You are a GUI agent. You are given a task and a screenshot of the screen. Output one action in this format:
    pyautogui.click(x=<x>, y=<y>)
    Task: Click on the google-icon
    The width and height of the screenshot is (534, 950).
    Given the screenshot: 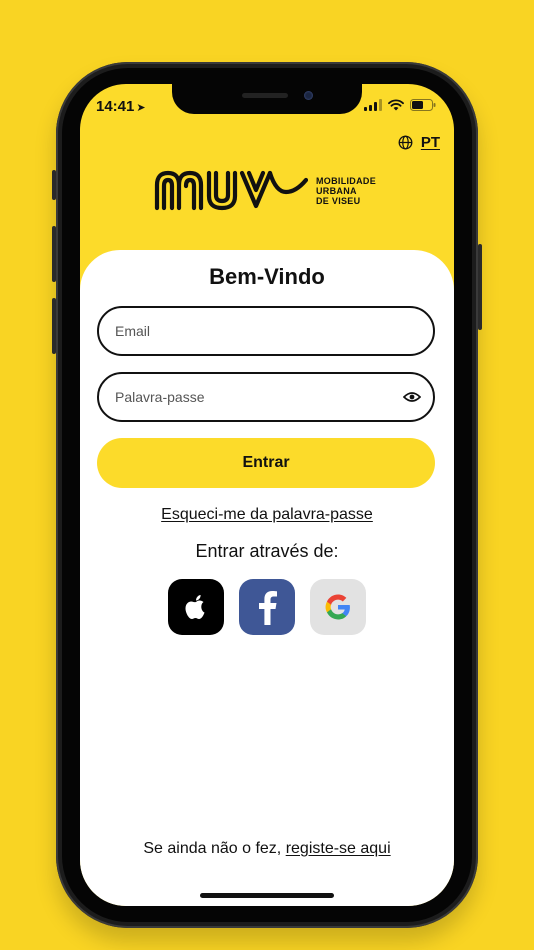 What is the action you would take?
    pyautogui.click(x=337, y=607)
    